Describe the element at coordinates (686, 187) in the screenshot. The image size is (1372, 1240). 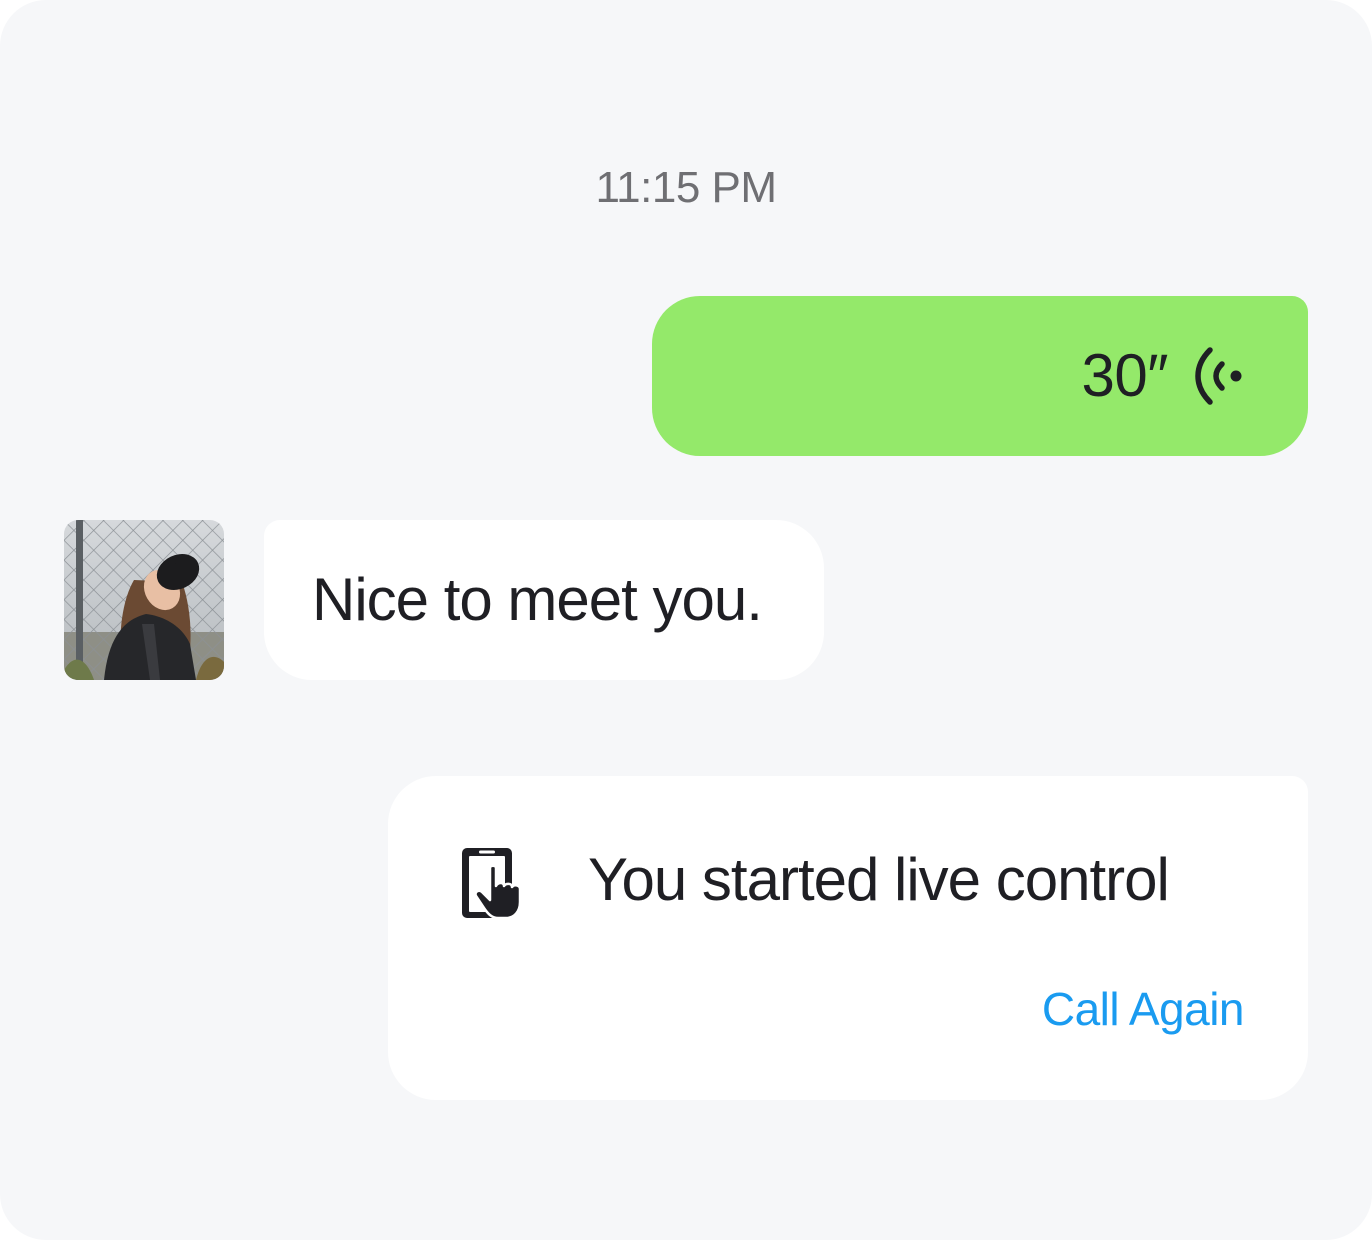
I see `message-timestamp: 11:15 PM` at that location.